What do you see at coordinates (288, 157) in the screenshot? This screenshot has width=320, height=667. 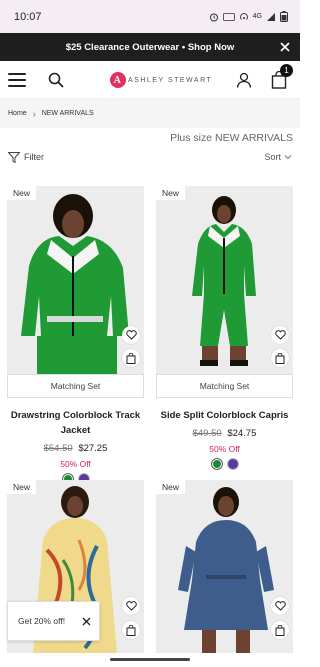 I see `chevron-down-icon` at bounding box center [288, 157].